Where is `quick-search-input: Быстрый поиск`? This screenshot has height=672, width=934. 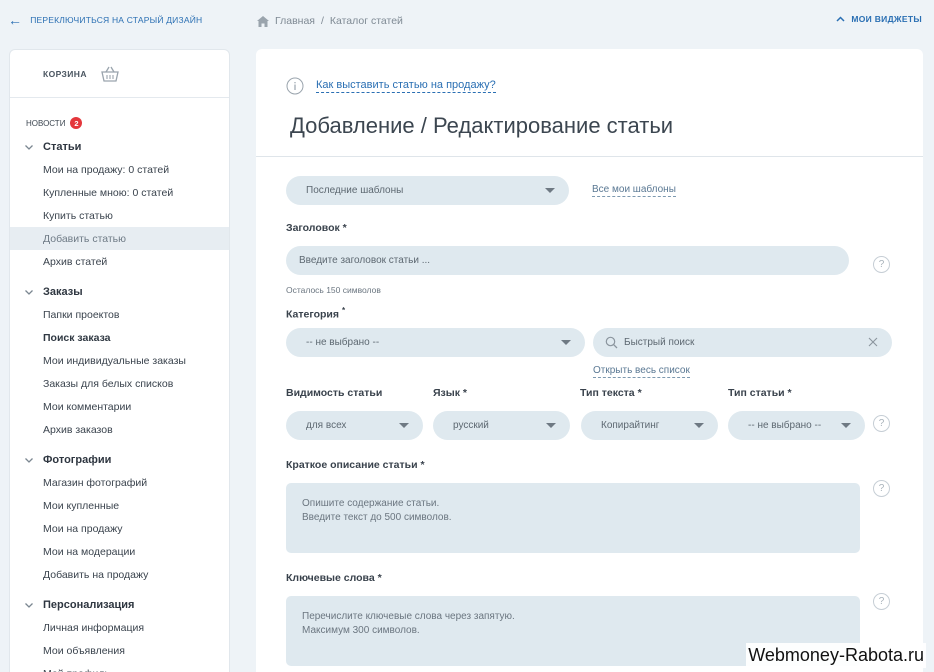
quick-search-input: Быстрый поиск is located at coordinates (742, 342).